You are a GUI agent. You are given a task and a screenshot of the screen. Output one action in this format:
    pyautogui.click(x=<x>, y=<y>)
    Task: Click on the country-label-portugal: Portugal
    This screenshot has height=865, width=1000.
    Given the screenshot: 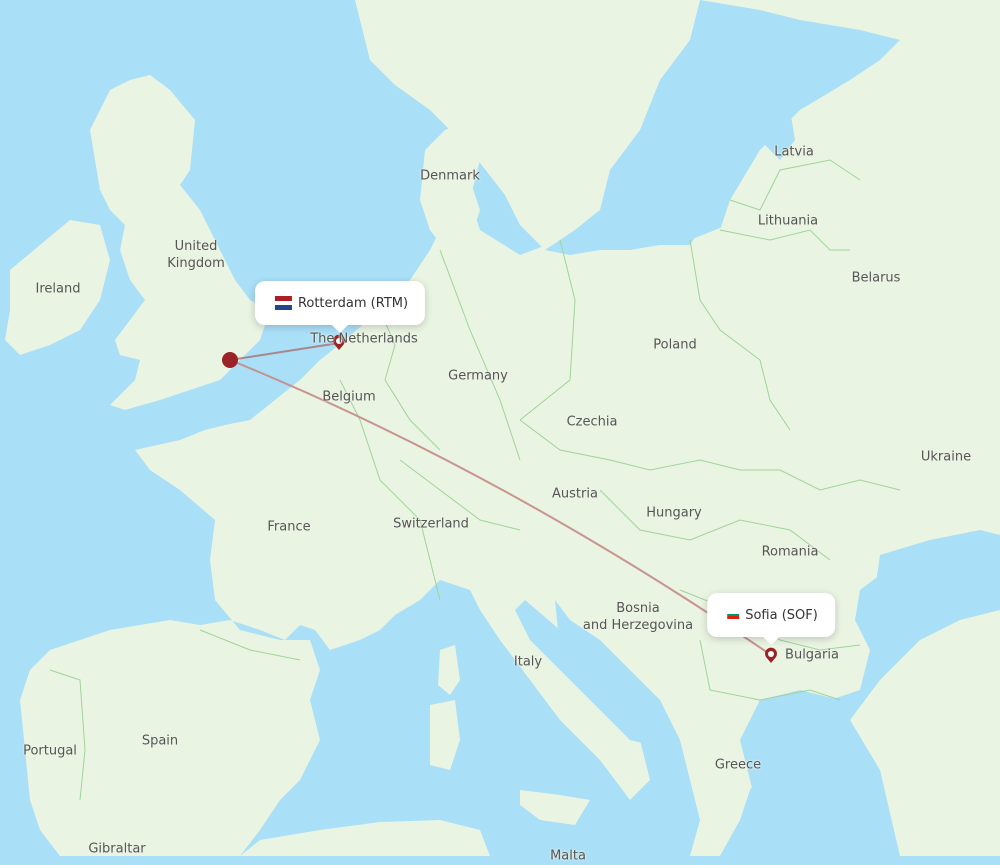 What is the action you would take?
    pyautogui.click(x=50, y=751)
    